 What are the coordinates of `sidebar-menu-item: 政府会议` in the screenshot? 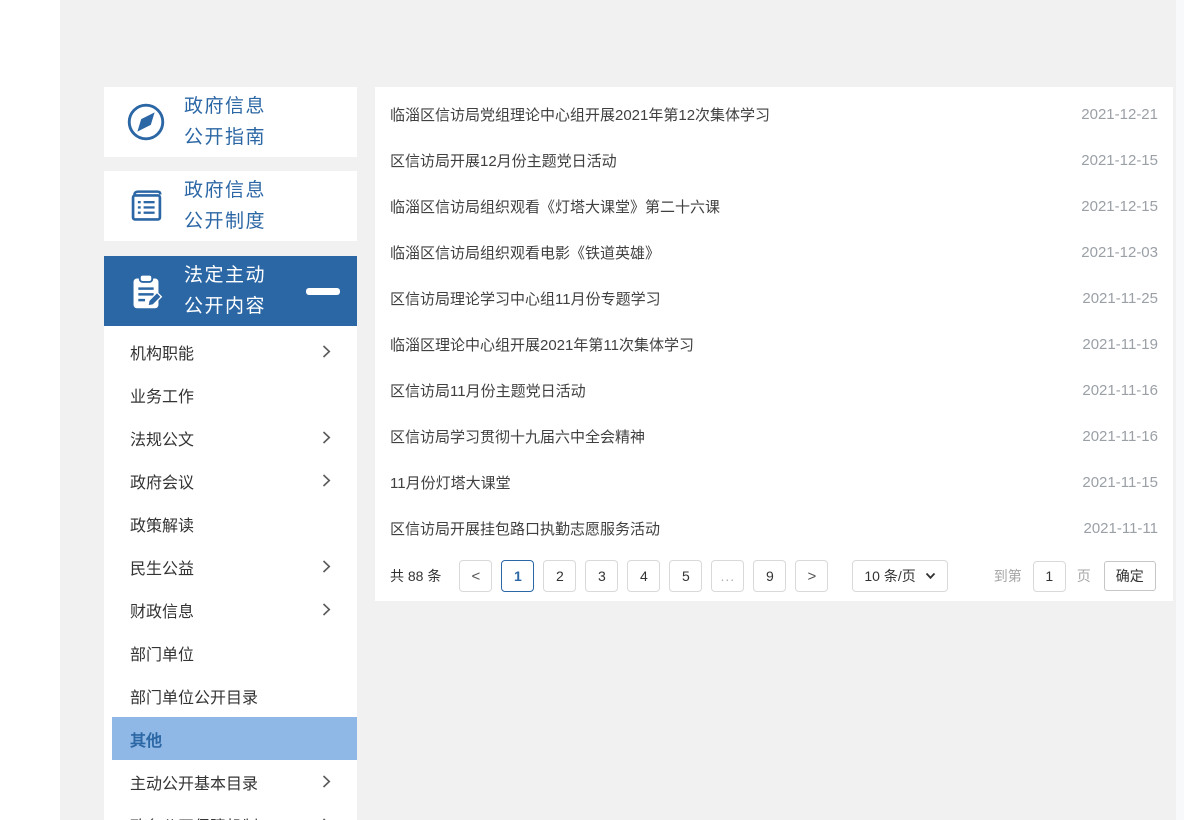 It's located at (234, 480).